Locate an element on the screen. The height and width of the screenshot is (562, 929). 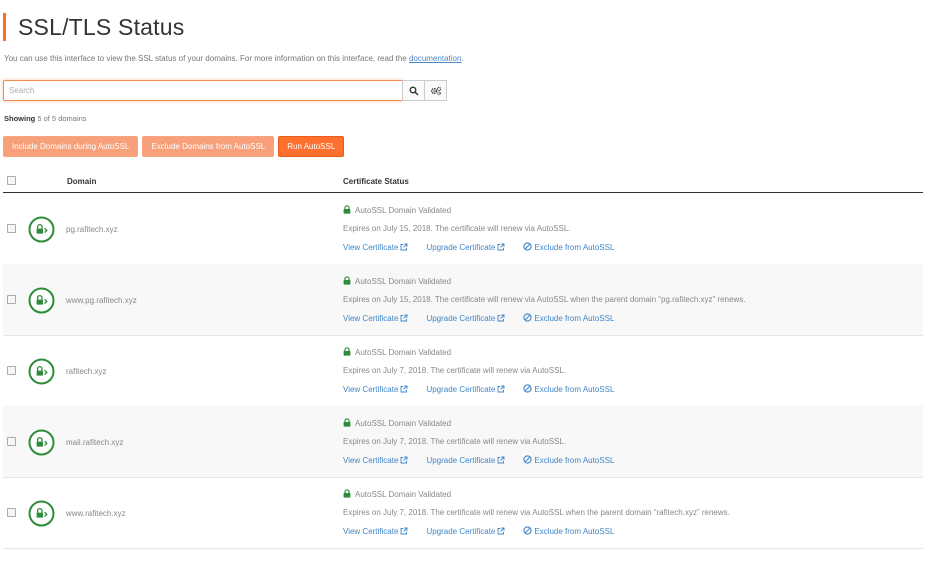
settings-icon is located at coordinates (435, 90).